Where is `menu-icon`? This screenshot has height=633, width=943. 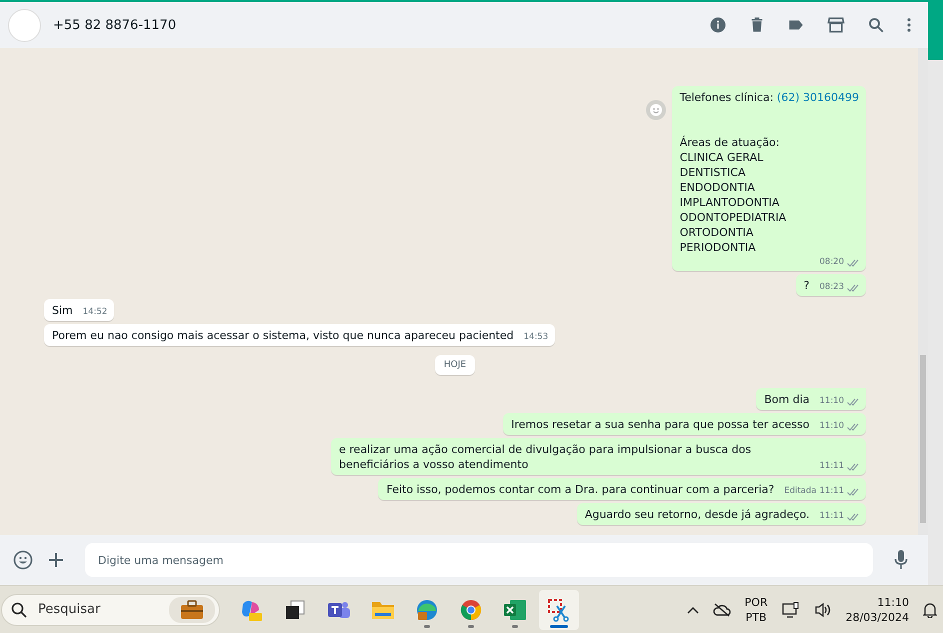
menu-icon is located at coordinates (909, 25).